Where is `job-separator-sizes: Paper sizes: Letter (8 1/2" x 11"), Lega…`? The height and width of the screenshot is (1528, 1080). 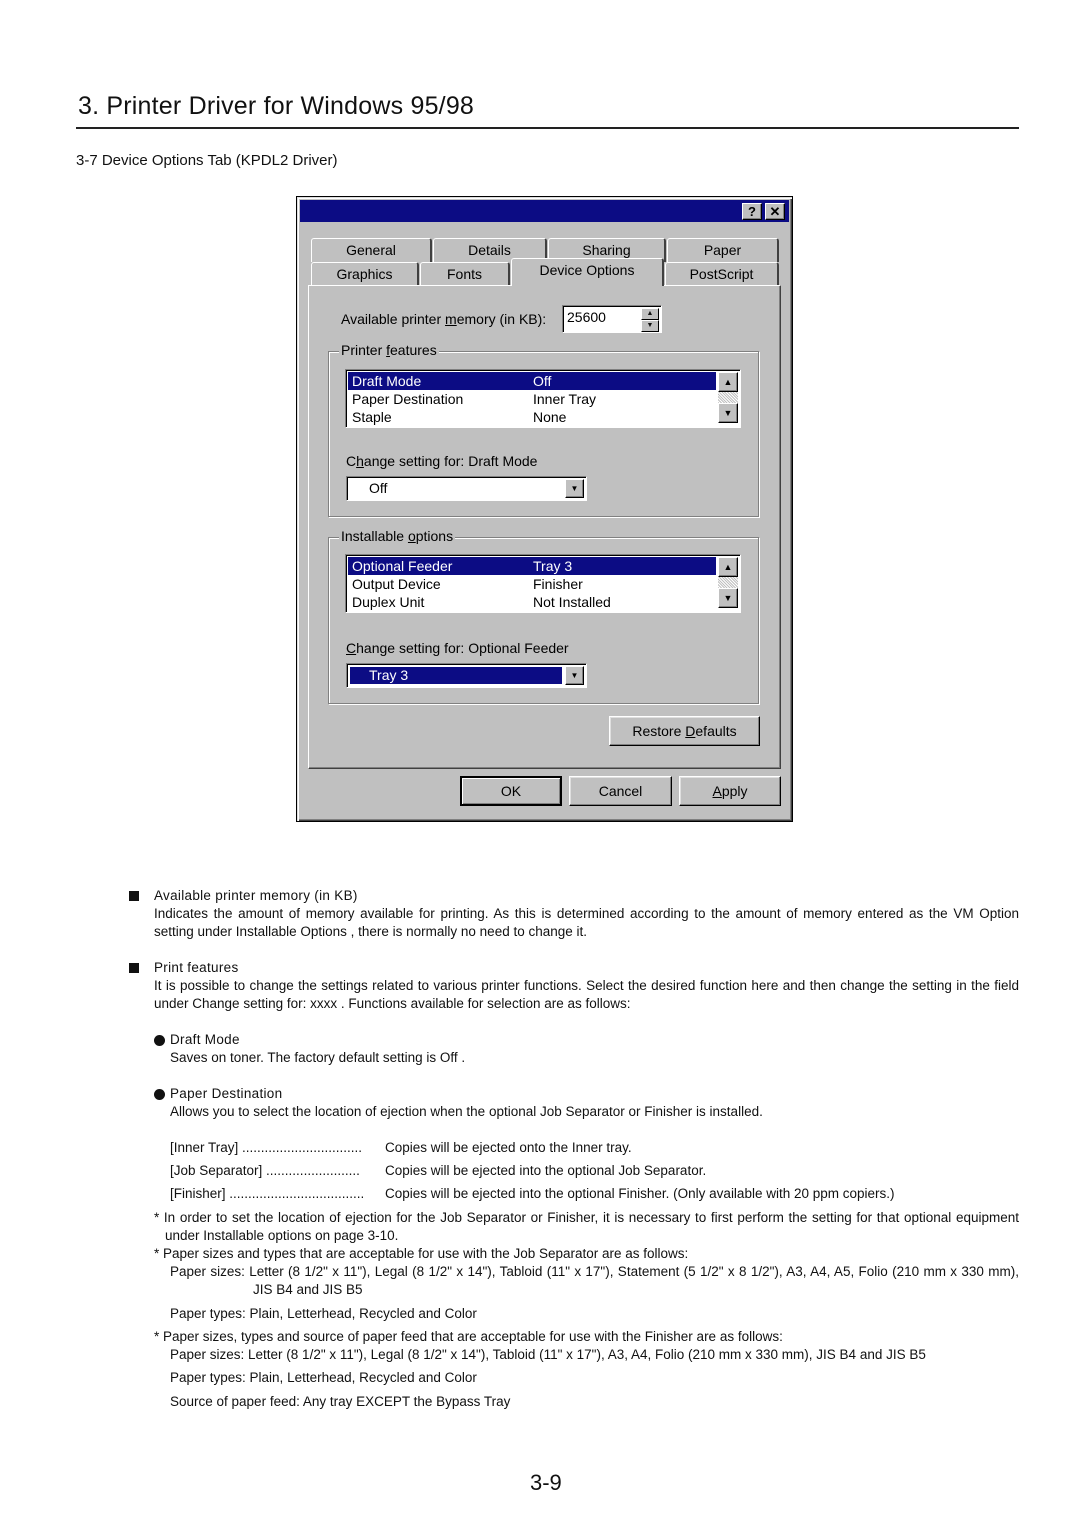 job-separator-sizes: Paper sizes: Letter (8 1/2" x 11"), Lega… is located at coordinates (594, 1280).